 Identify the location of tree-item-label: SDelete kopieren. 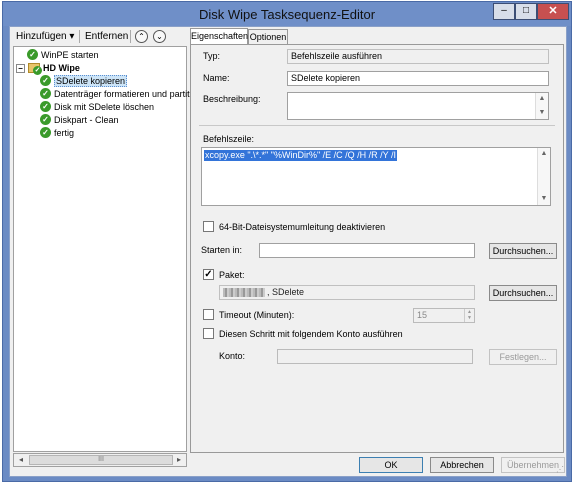
(91, 81).